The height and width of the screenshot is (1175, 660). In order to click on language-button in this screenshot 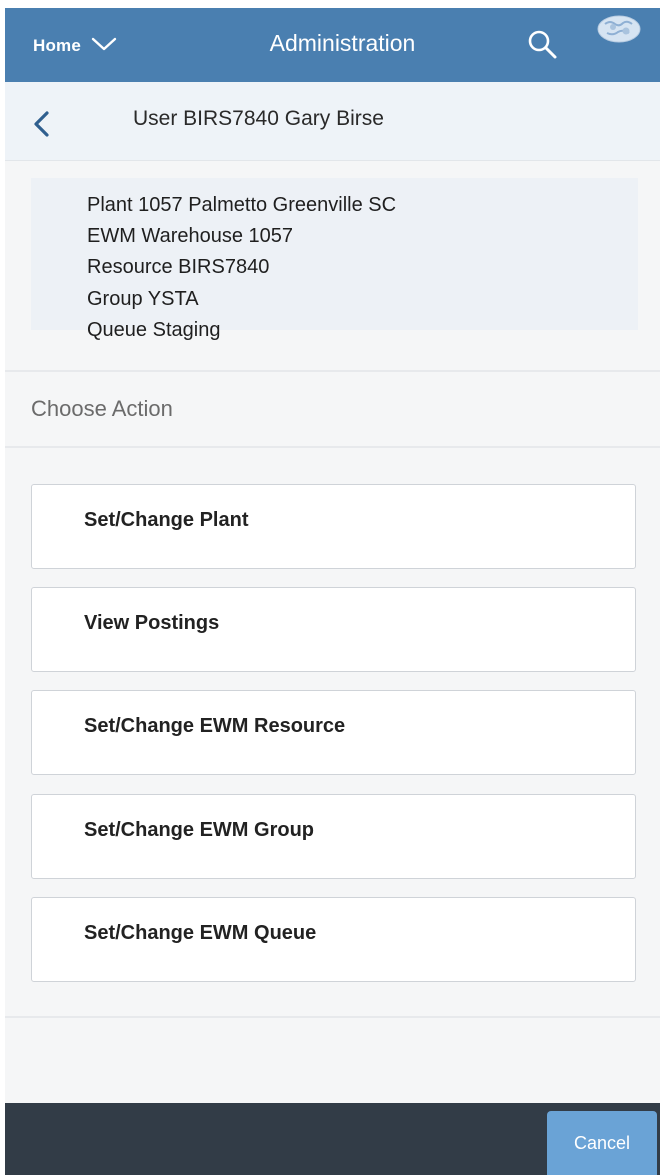, I will do `click(619, 29)`.